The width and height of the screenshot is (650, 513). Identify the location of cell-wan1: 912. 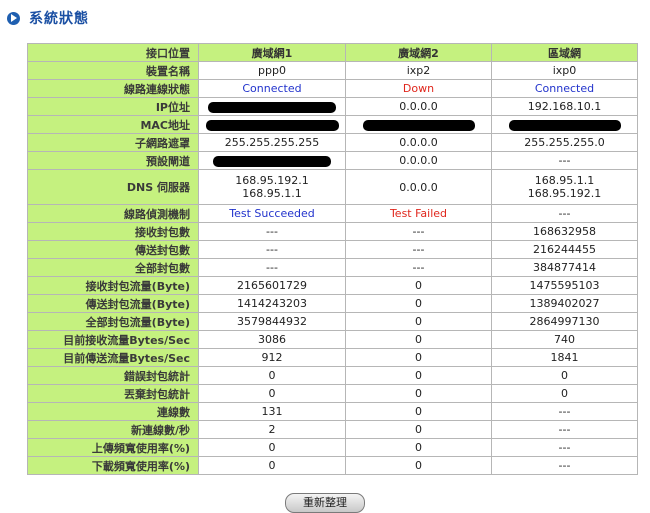
(272, 357).